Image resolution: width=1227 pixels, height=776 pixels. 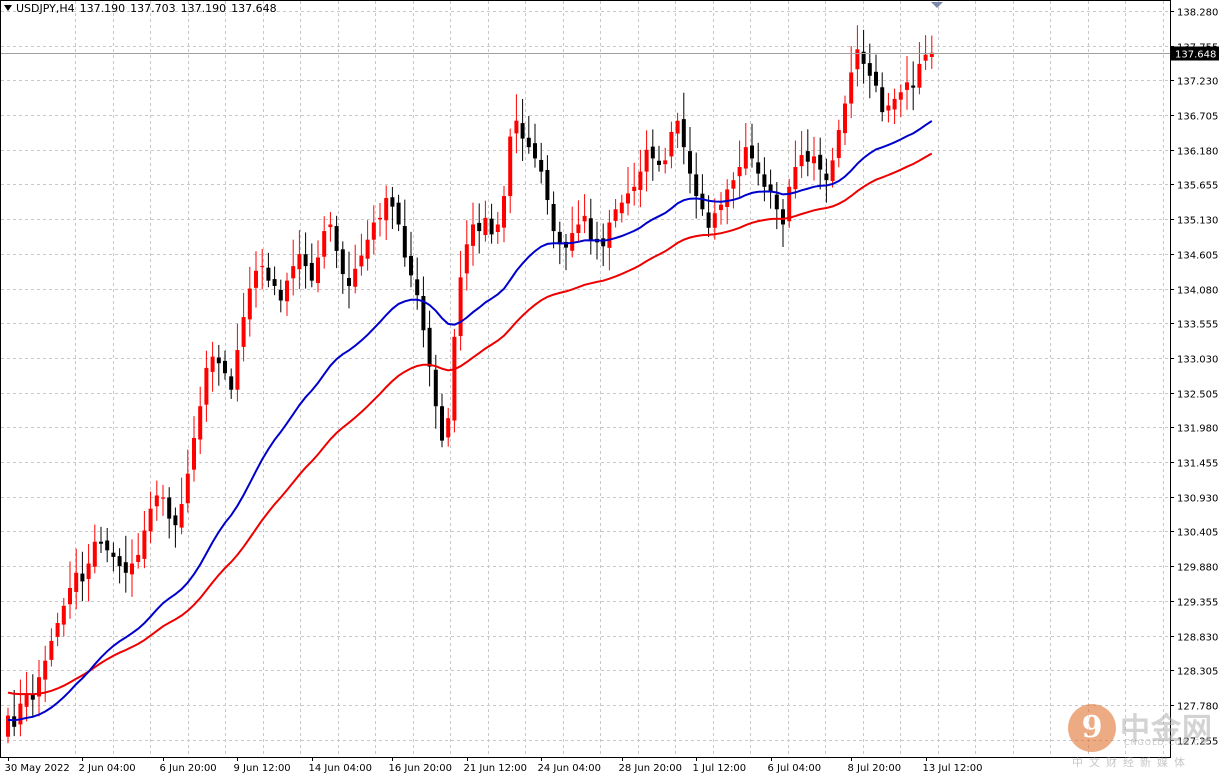 I want to click on x-tick-label: 14 Jun 04:00, so click(x=341, y=768).